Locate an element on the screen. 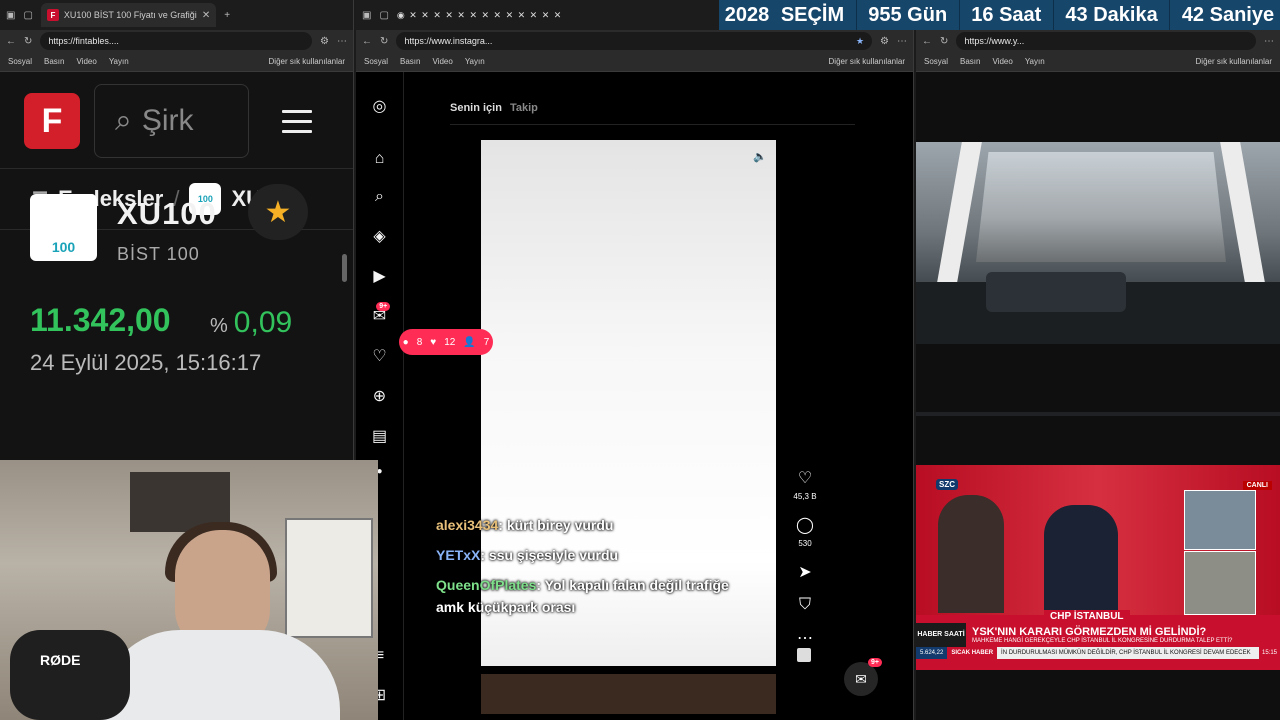  tab-for-you: Senin için is located at coordinates (476, 108).